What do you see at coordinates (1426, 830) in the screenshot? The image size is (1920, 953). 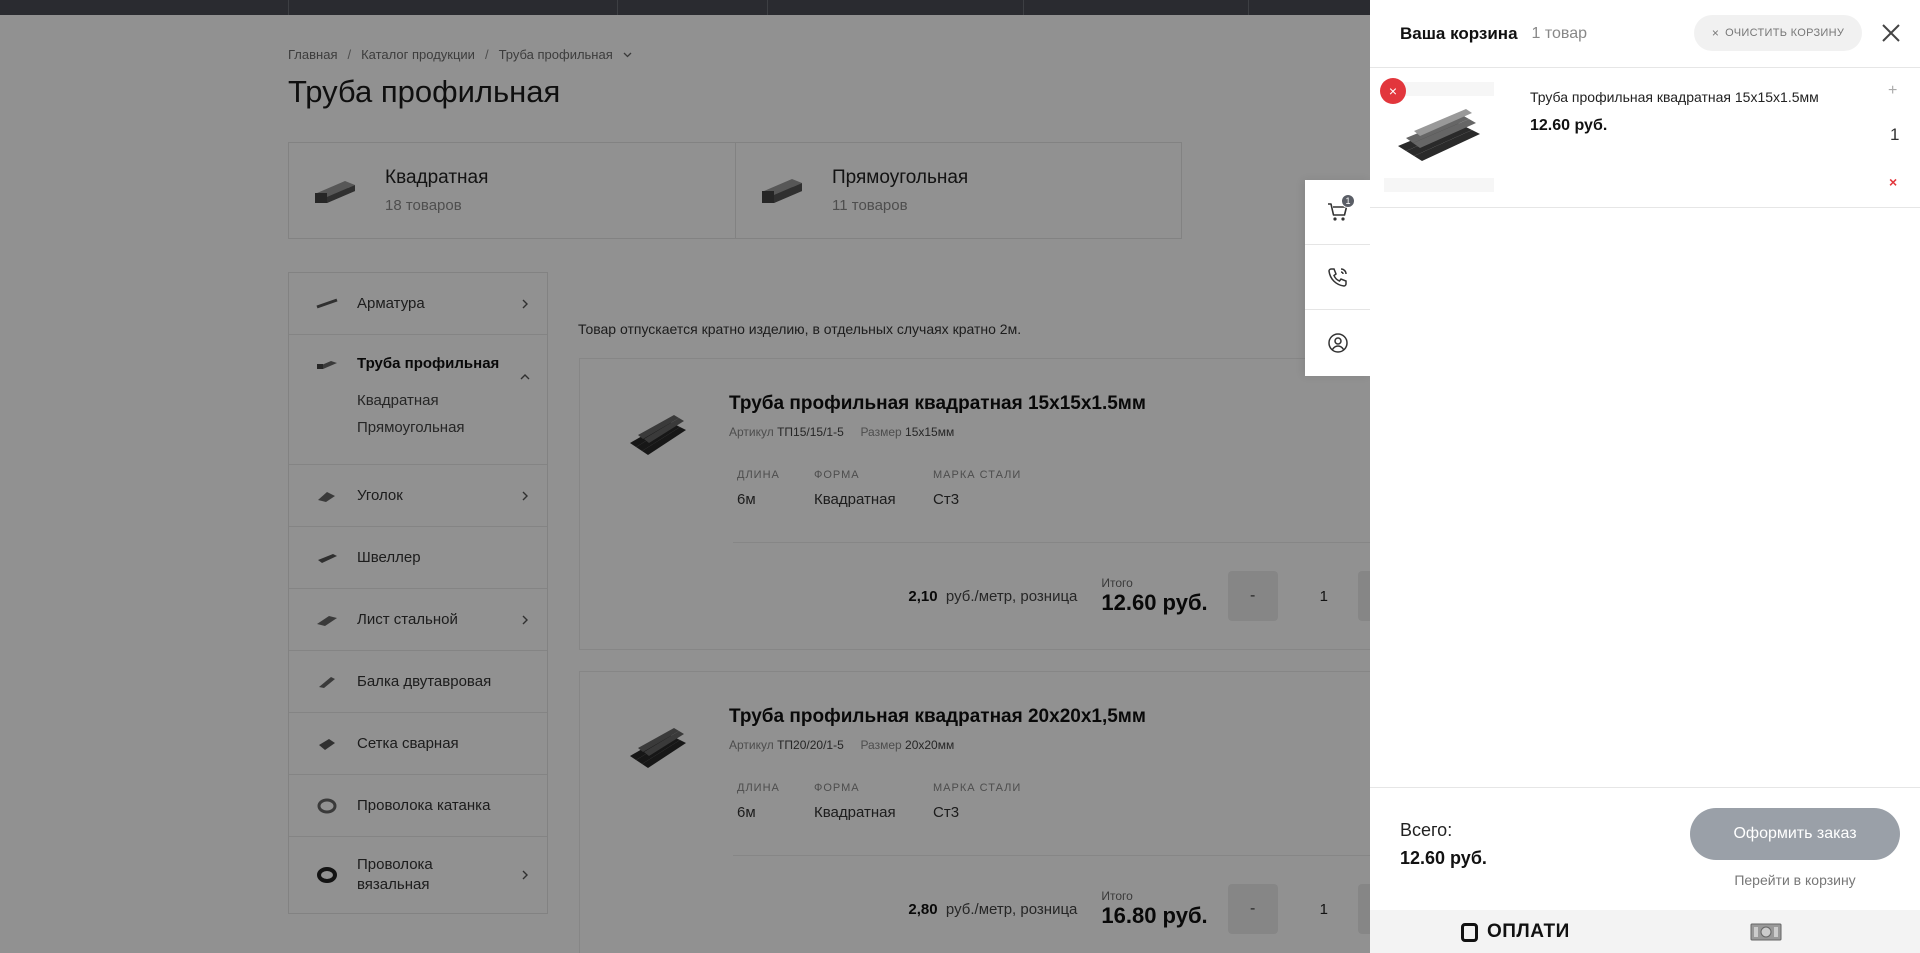 I see `cart-total-label: Всего:` at bounding box center [1426, 830].